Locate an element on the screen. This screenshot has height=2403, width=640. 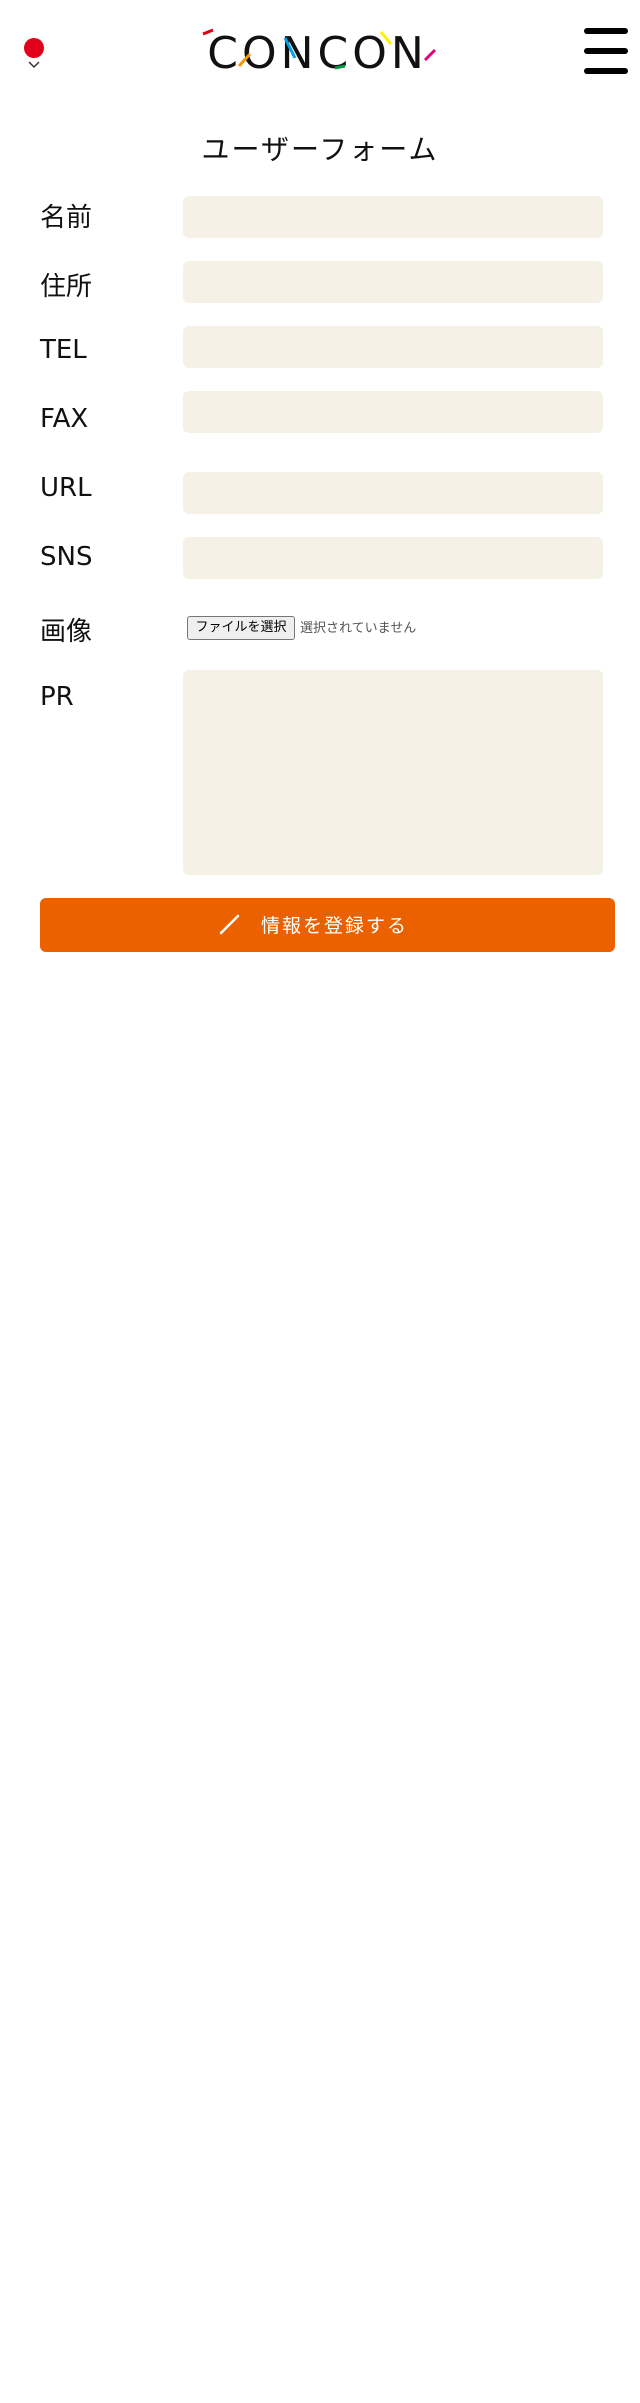
chevron-down-icon is located at coordinates (34, 65).